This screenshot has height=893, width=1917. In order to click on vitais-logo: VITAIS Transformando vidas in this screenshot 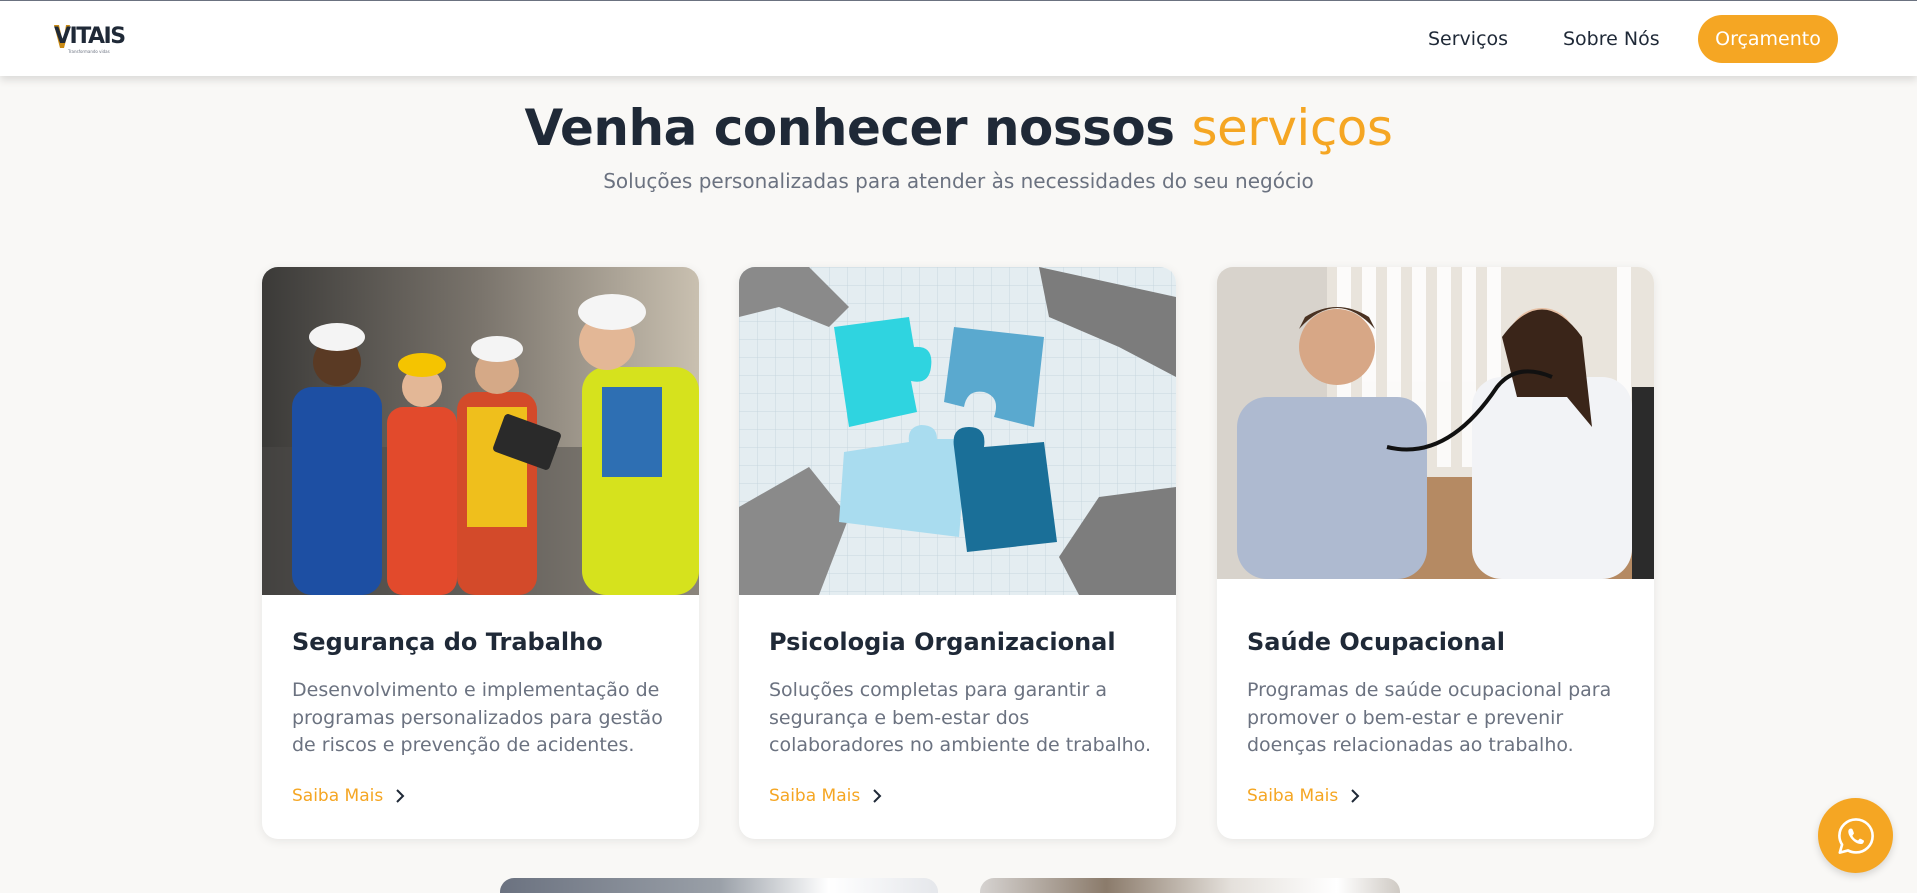, I will do `click(90, 39)`.